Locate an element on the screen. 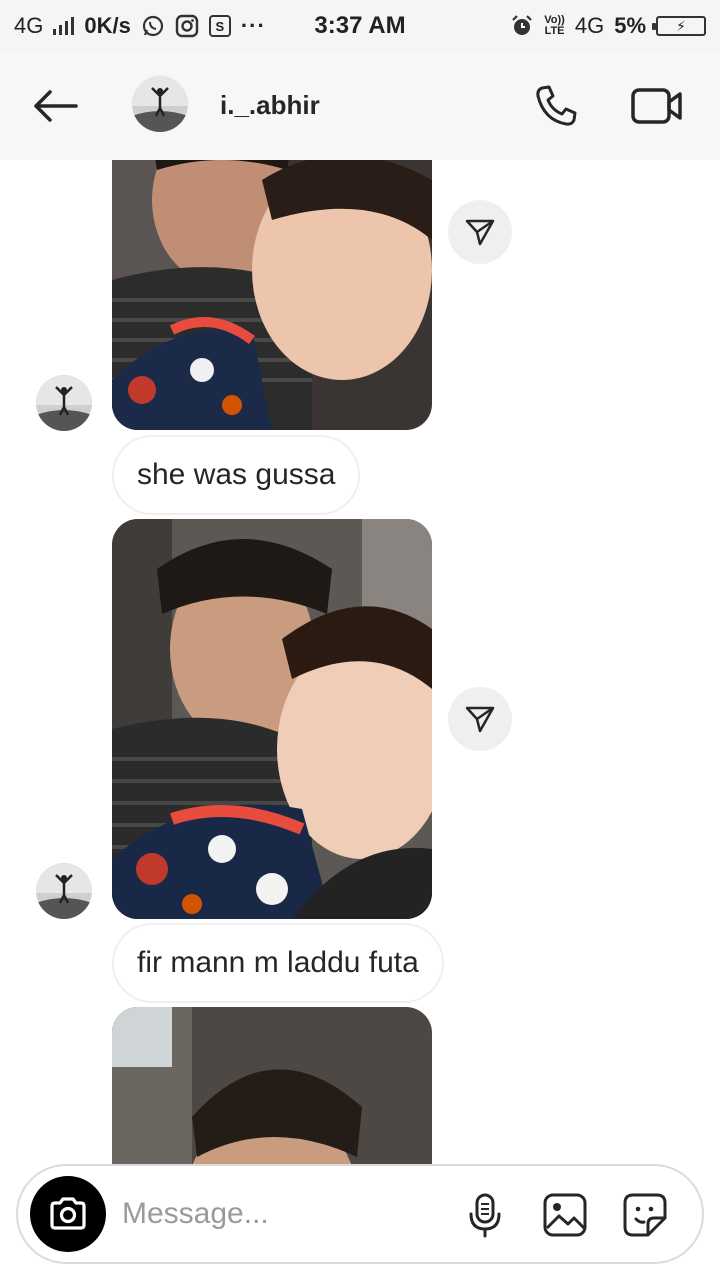 Image resolution: width=720 pixels, height=1280 pixels. volte-indicator: Vo)) LTE is located at coordinates (554, 25).